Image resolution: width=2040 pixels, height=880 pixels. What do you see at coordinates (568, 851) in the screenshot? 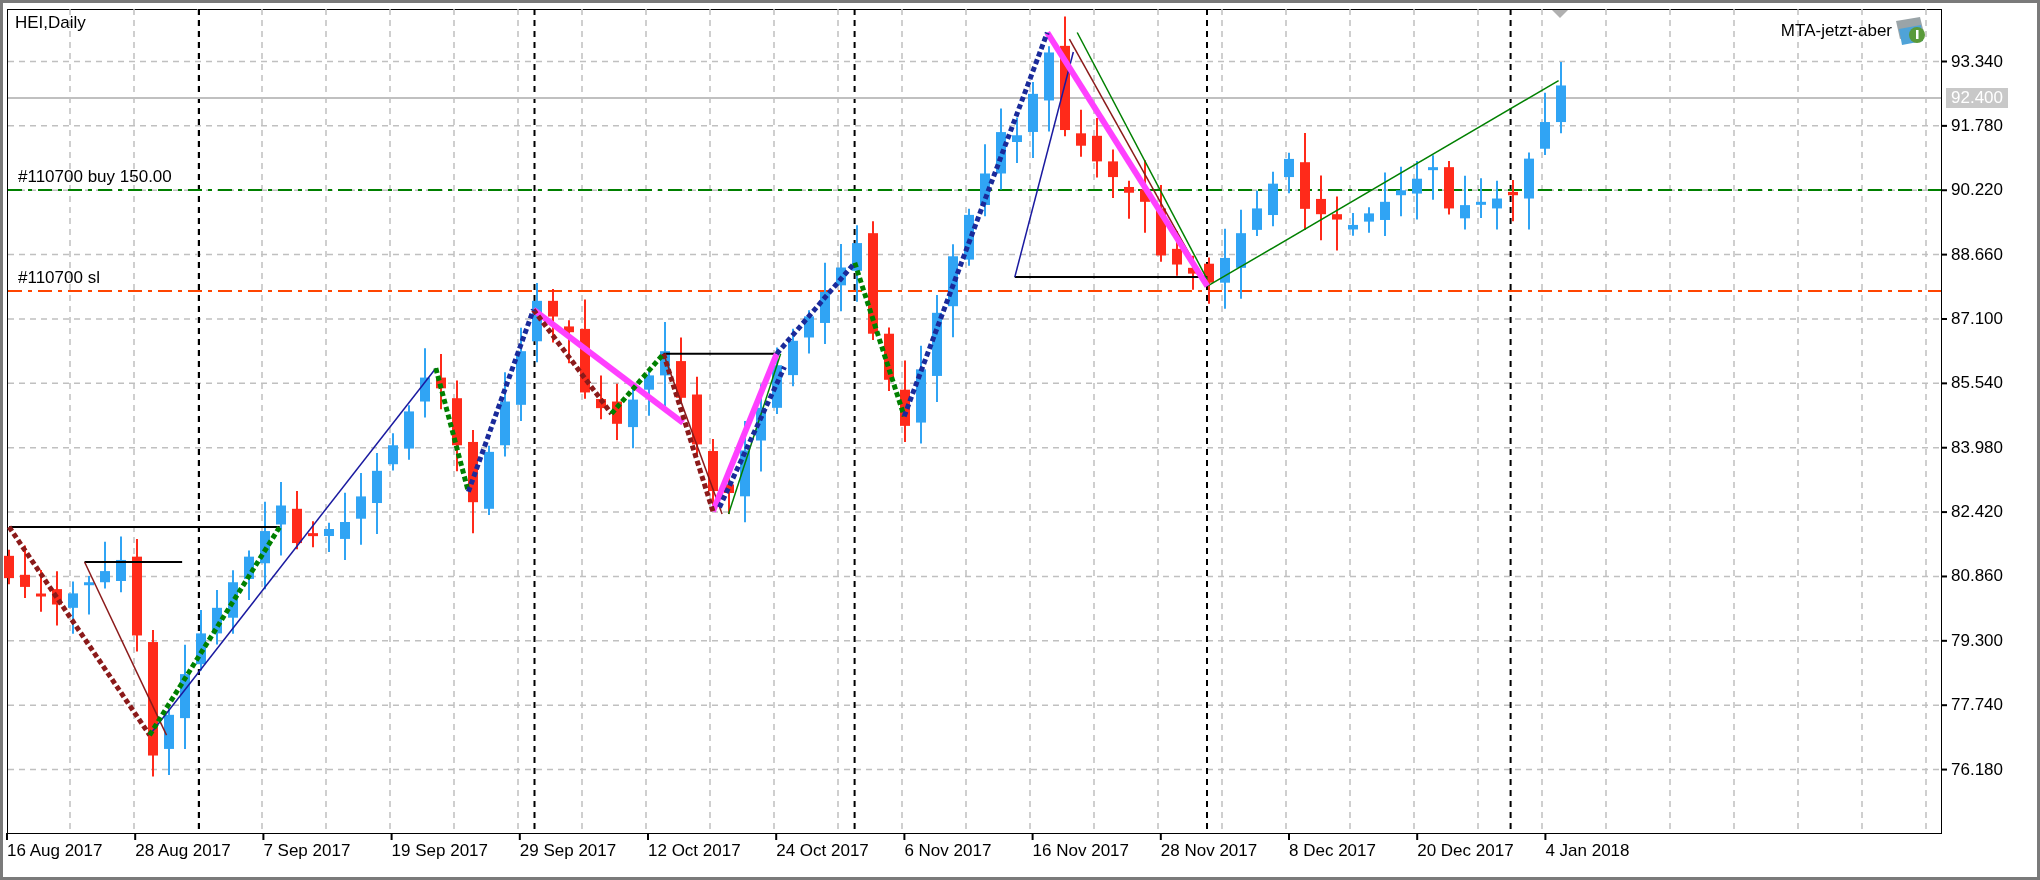
I see `date-label: 29 Sep 2017` at bounding box center [568, 851].